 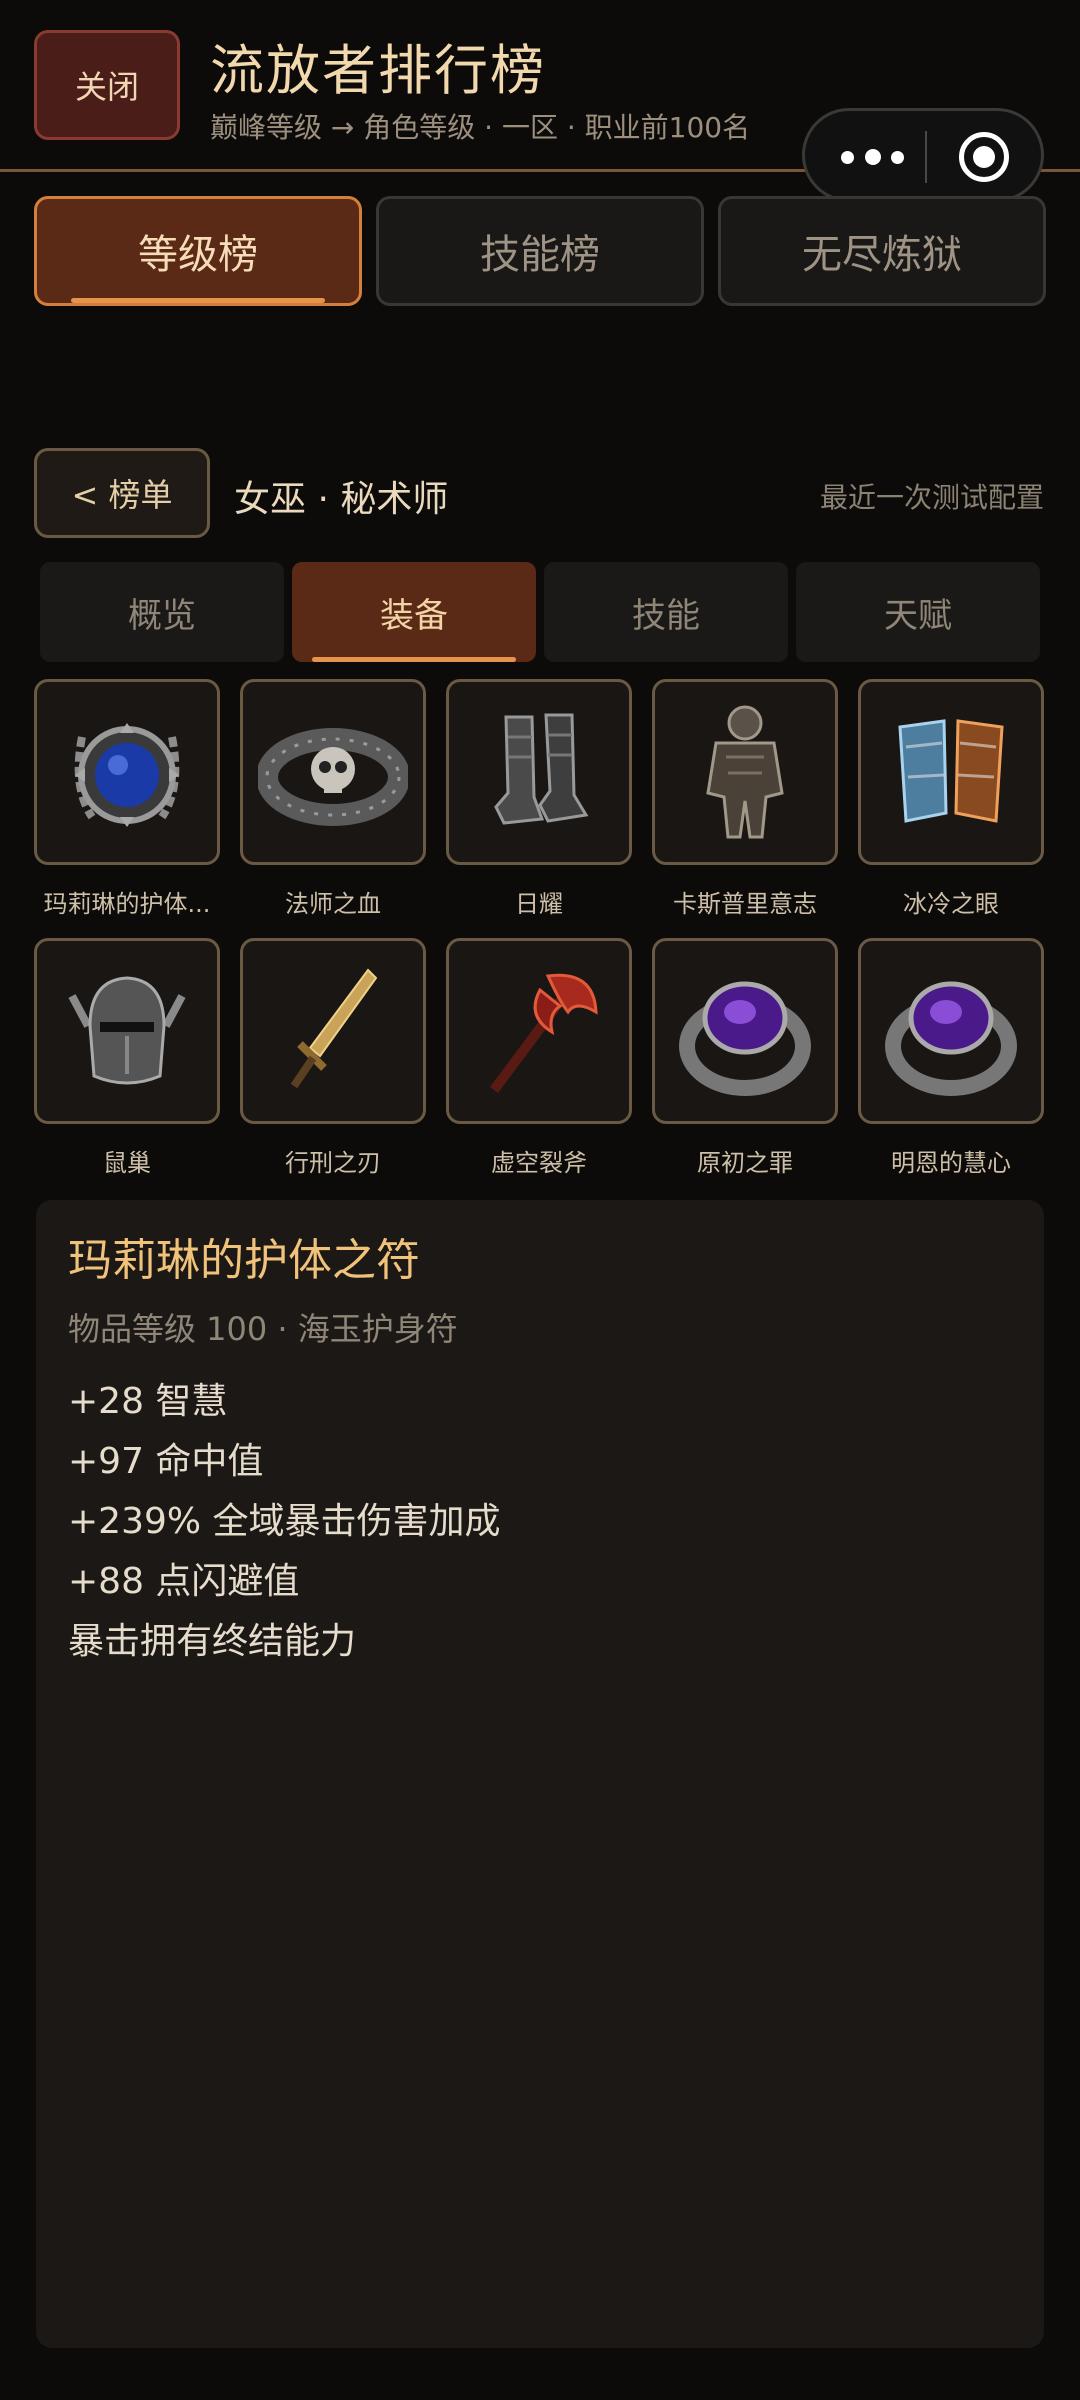 I want to click on character-class: 女巫 · 秘术师, so click(x=341, y=499).